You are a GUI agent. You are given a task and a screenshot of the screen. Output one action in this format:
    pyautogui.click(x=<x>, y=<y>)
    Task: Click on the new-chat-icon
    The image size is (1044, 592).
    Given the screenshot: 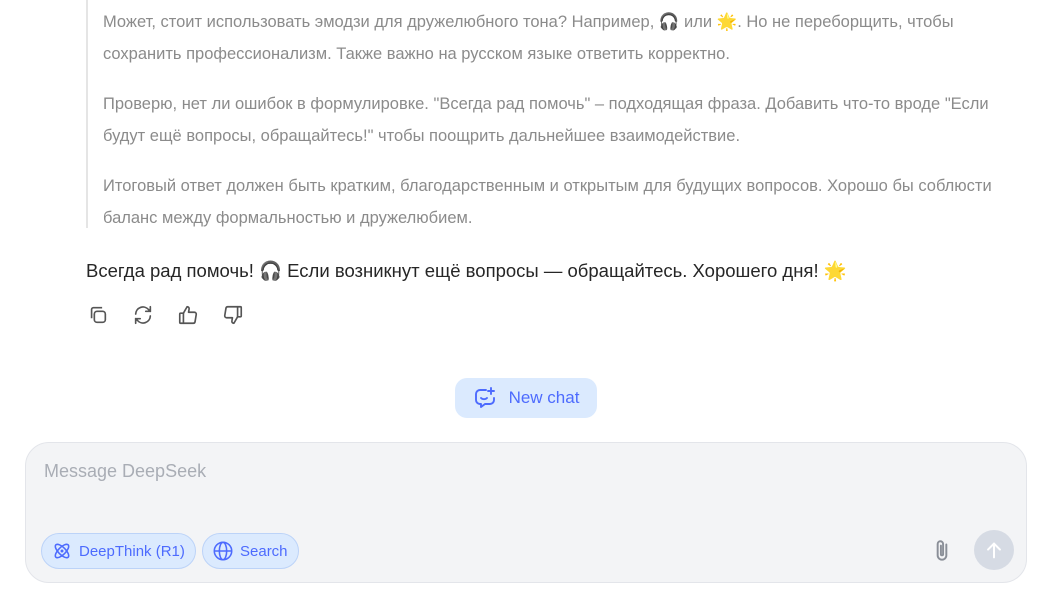 What is the action you would take?
    pyautogui.click(x=484, y=397)
    